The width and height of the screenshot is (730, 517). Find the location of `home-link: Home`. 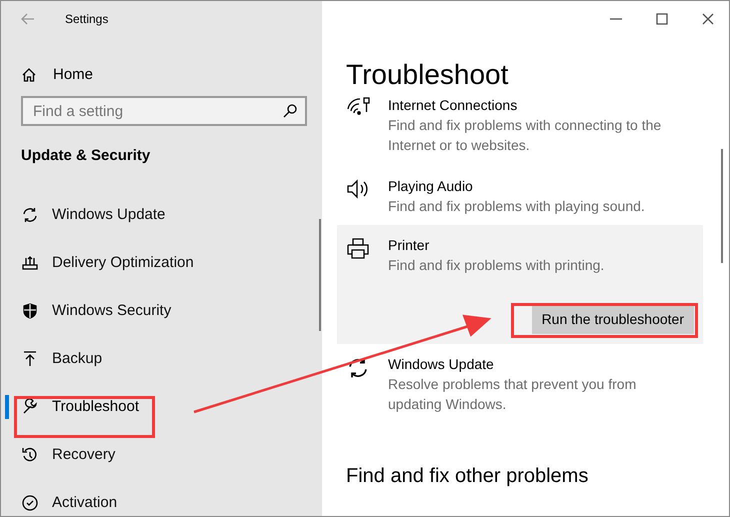

home-link: Home is located at coordinates (73, 75).